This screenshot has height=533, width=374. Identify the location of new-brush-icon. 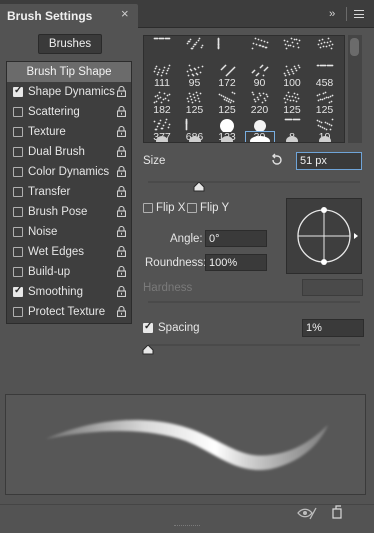
(337, 514).